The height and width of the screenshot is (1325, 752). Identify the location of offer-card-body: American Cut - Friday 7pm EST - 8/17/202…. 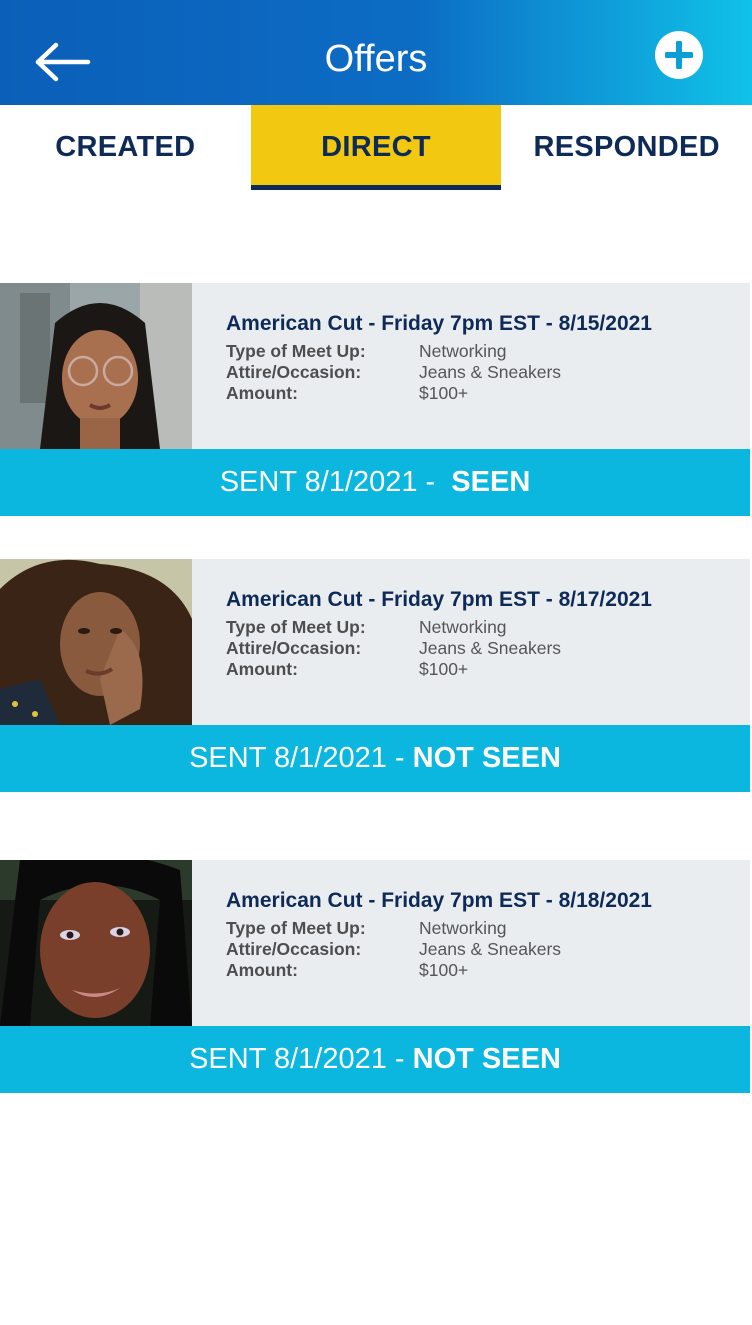
(375, 642).